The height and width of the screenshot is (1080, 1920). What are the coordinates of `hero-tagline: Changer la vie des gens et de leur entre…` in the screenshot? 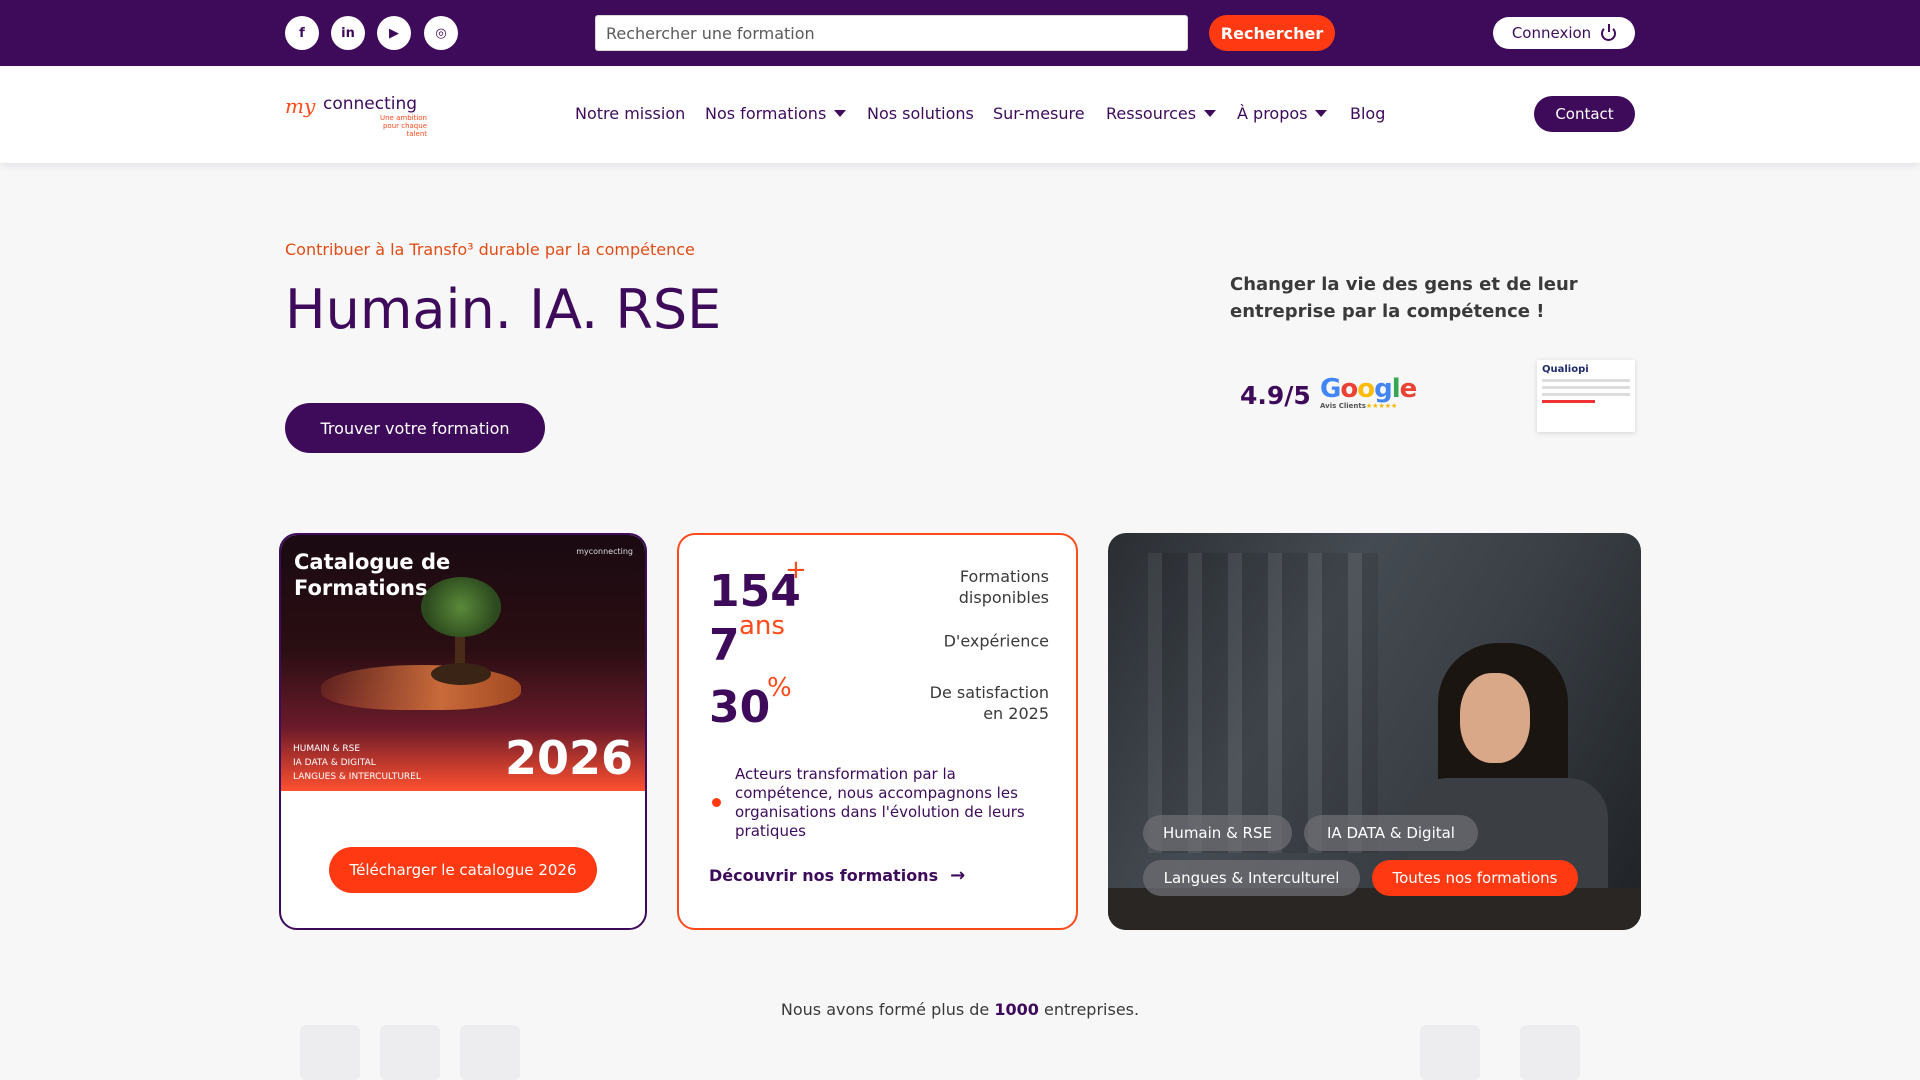 It's located at (1404, 298).